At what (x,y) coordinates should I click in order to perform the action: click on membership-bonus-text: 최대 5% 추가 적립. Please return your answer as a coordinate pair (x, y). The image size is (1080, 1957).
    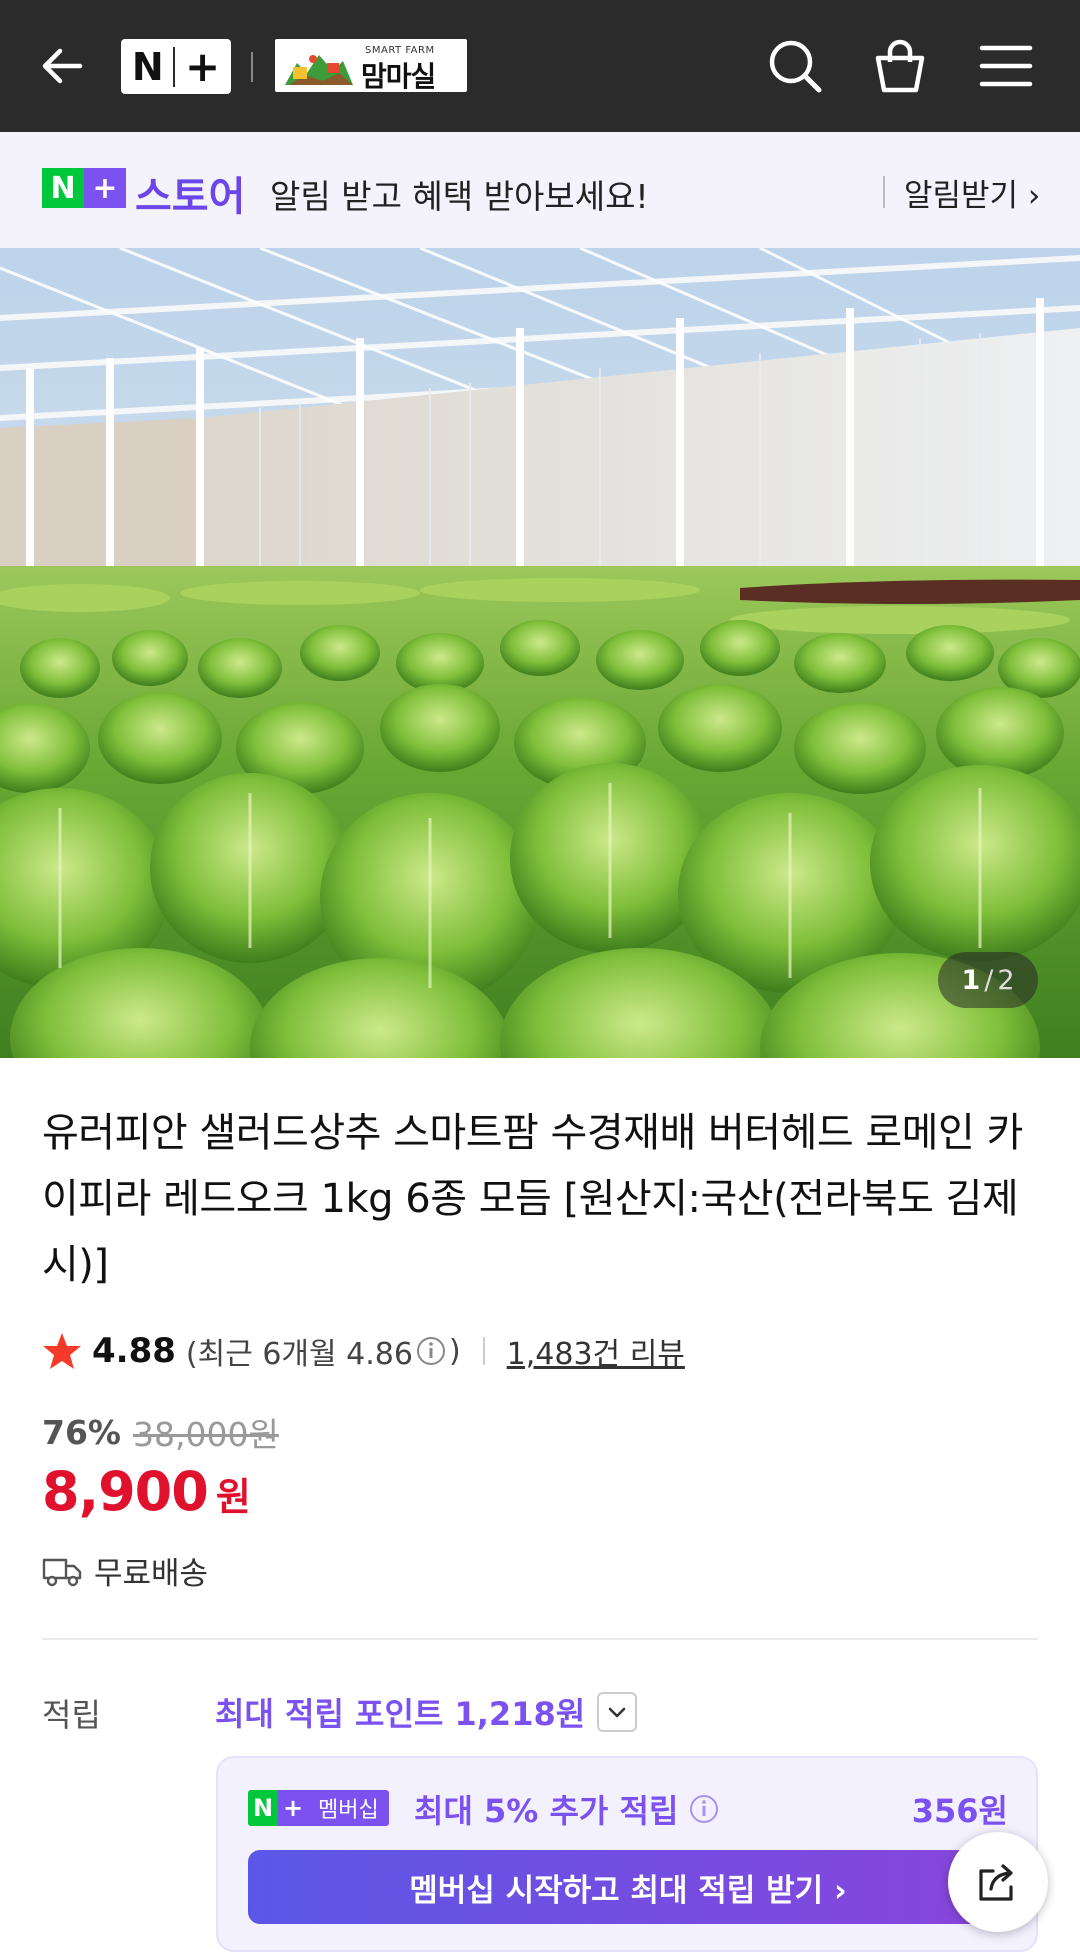
    Looking at the image, I should click on (567, 1809).